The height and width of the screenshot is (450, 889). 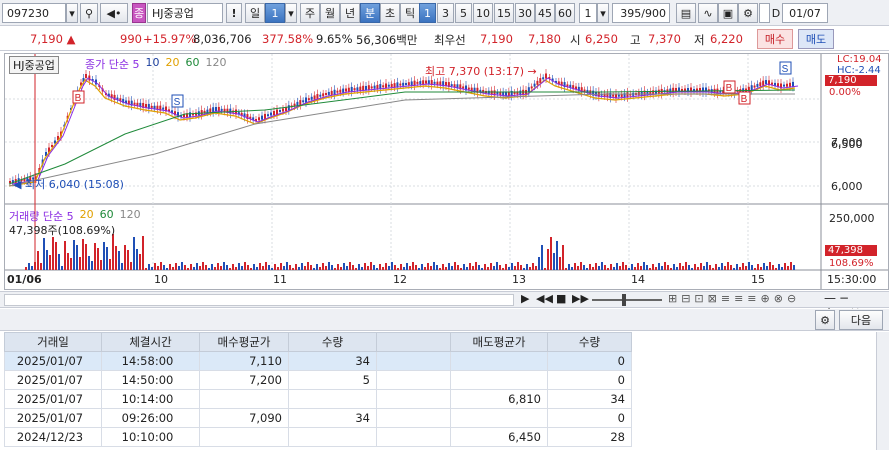 I want to click on period-year: 년, so click(x=350, y=13).